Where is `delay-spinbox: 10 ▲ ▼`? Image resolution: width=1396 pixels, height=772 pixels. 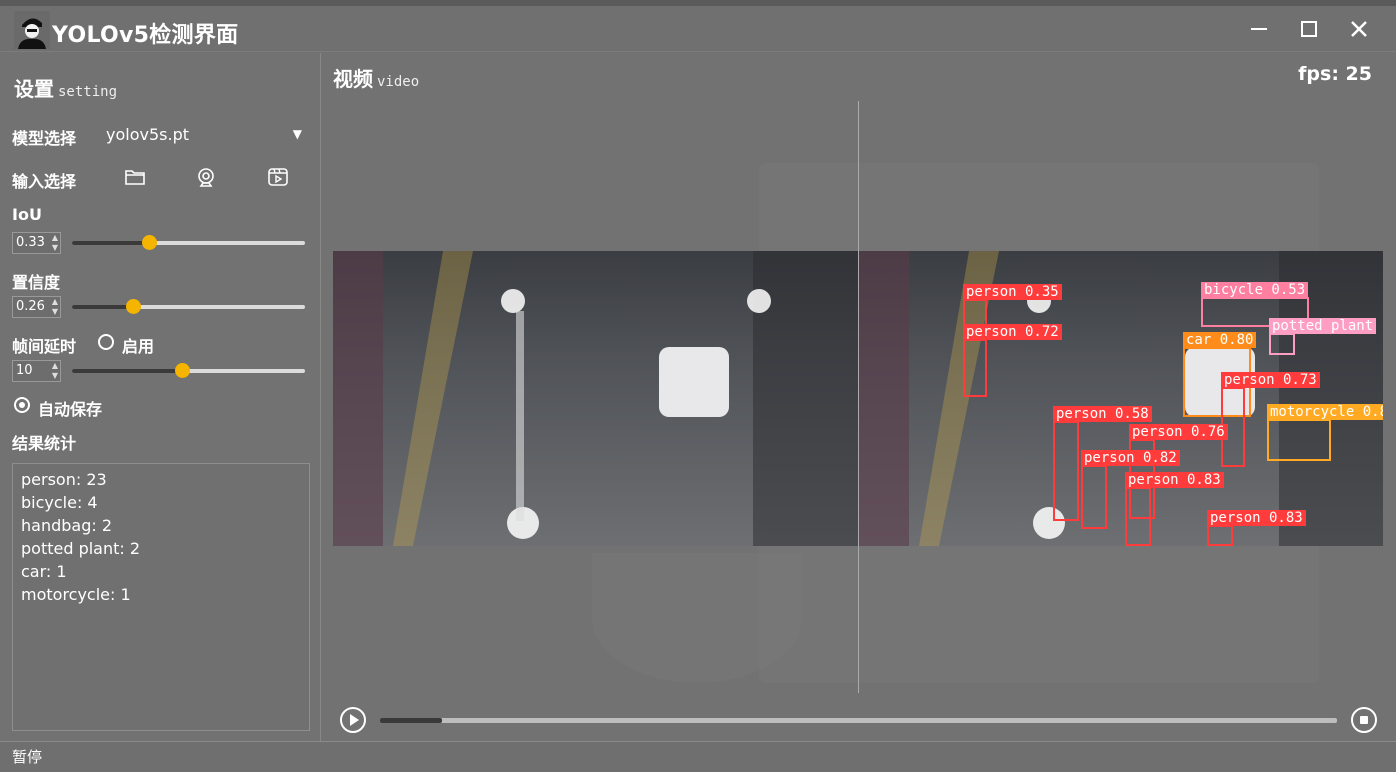 delay-spinbox: 10 ▲ ▼ is located at coordinates (36, 371).